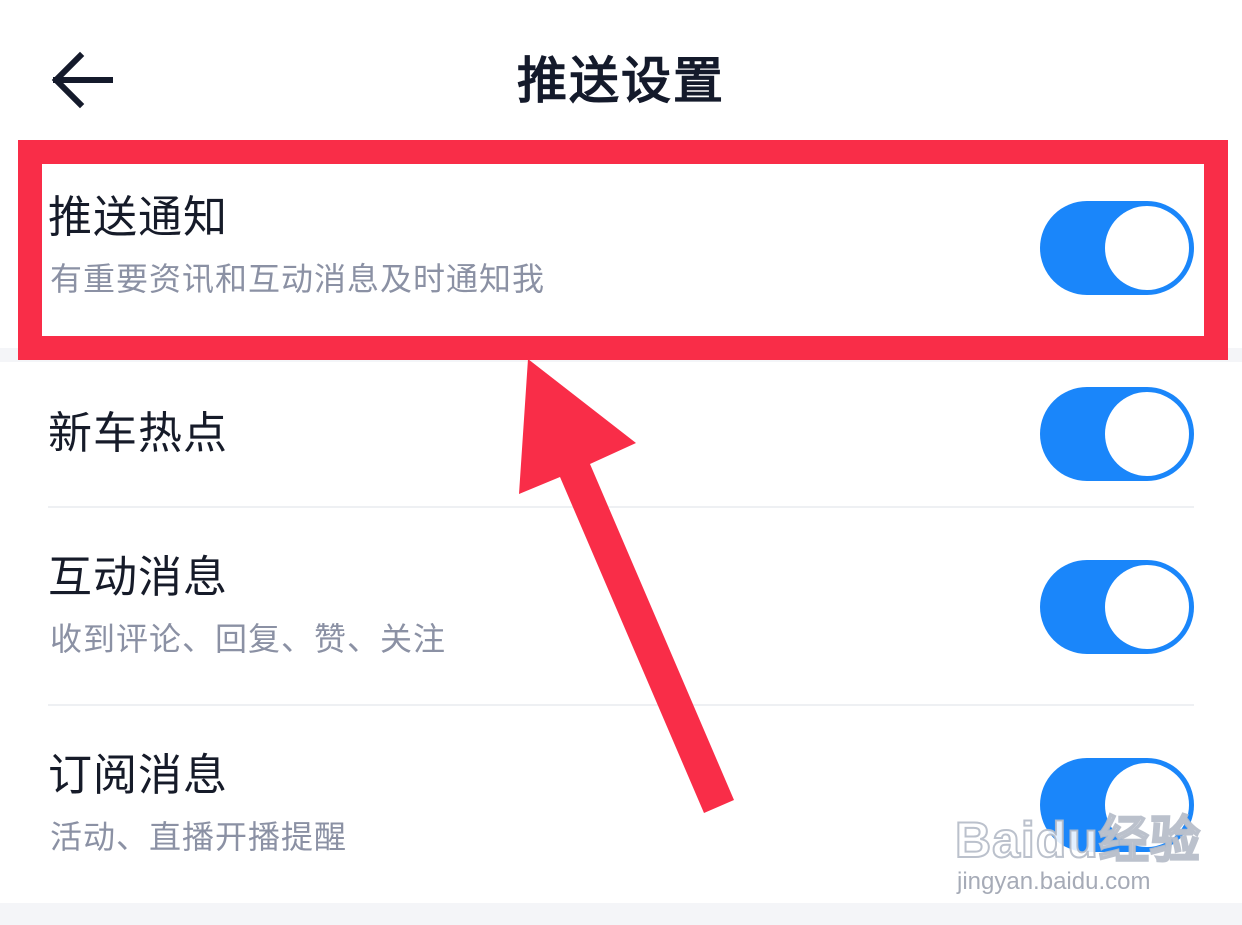  I want to click on subscription-messages-toggle, so click(1117, 805).